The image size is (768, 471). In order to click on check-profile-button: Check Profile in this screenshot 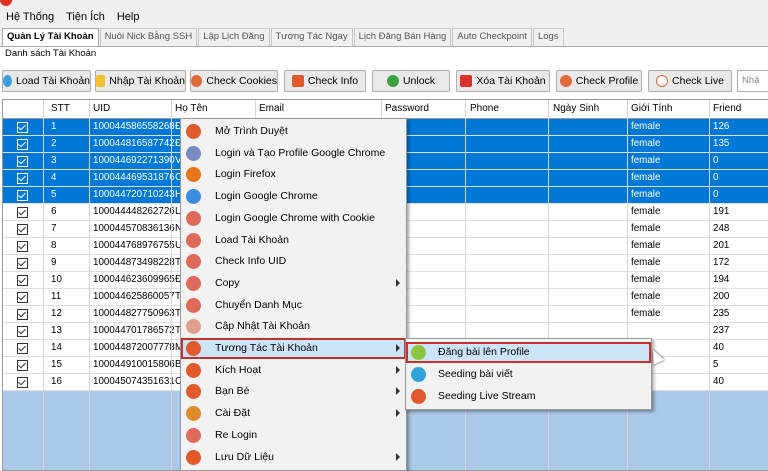, I will do `click(599, 81)`.